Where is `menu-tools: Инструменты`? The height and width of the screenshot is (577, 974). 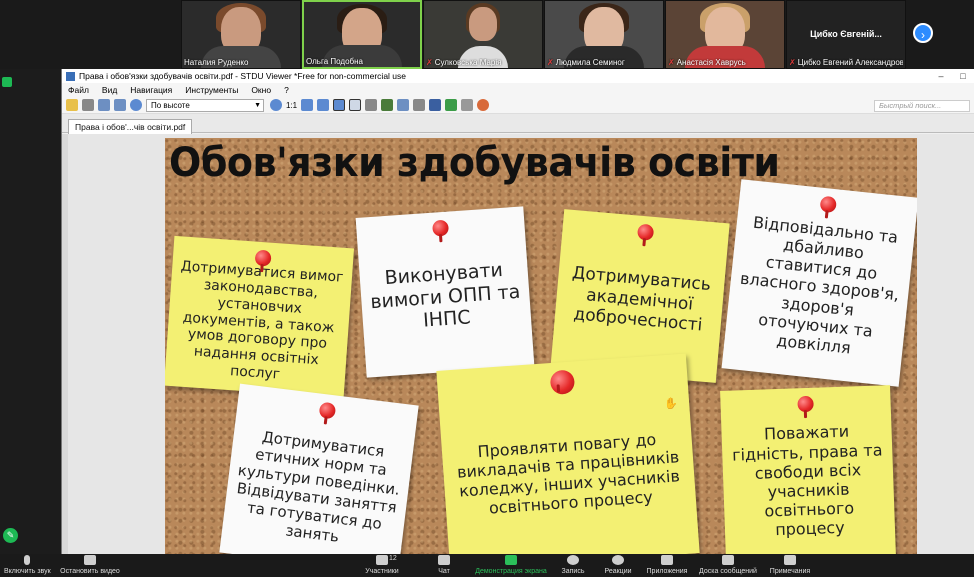 menu-tools: Инструменты is located at coordinates (211, 90).